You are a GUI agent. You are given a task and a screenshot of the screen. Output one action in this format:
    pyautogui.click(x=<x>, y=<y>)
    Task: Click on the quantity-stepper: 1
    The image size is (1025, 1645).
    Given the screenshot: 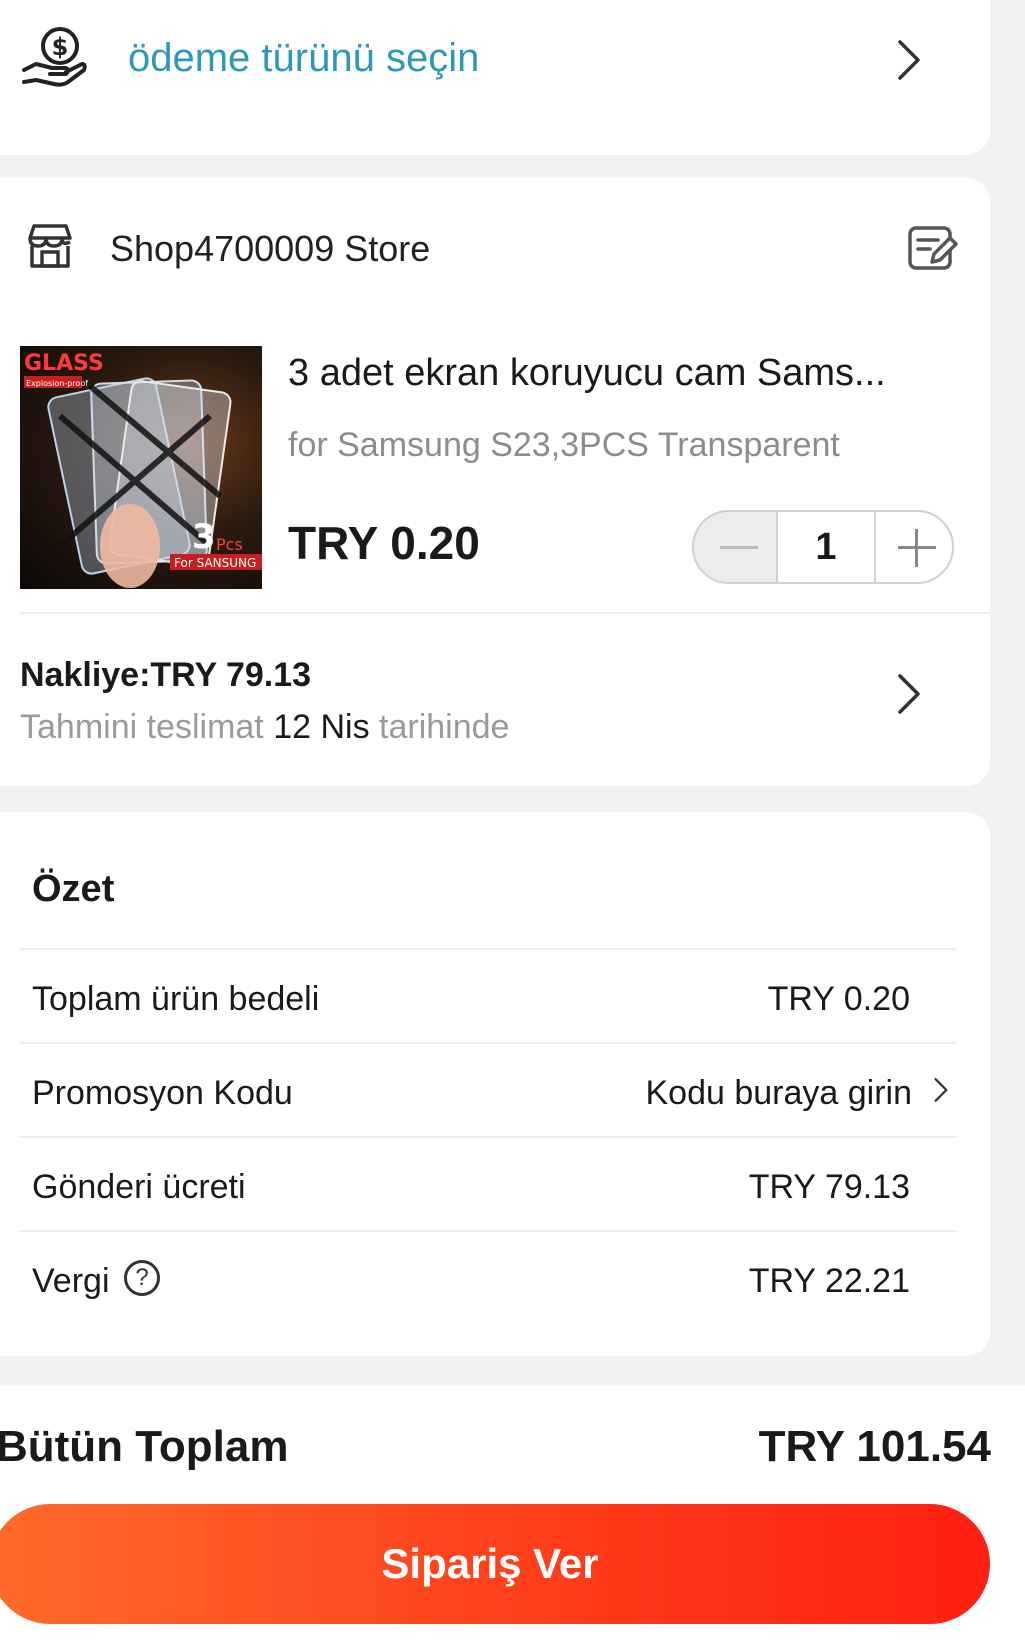 What is the action you would take?
    pyautogui.click(x=823, y=547)
    